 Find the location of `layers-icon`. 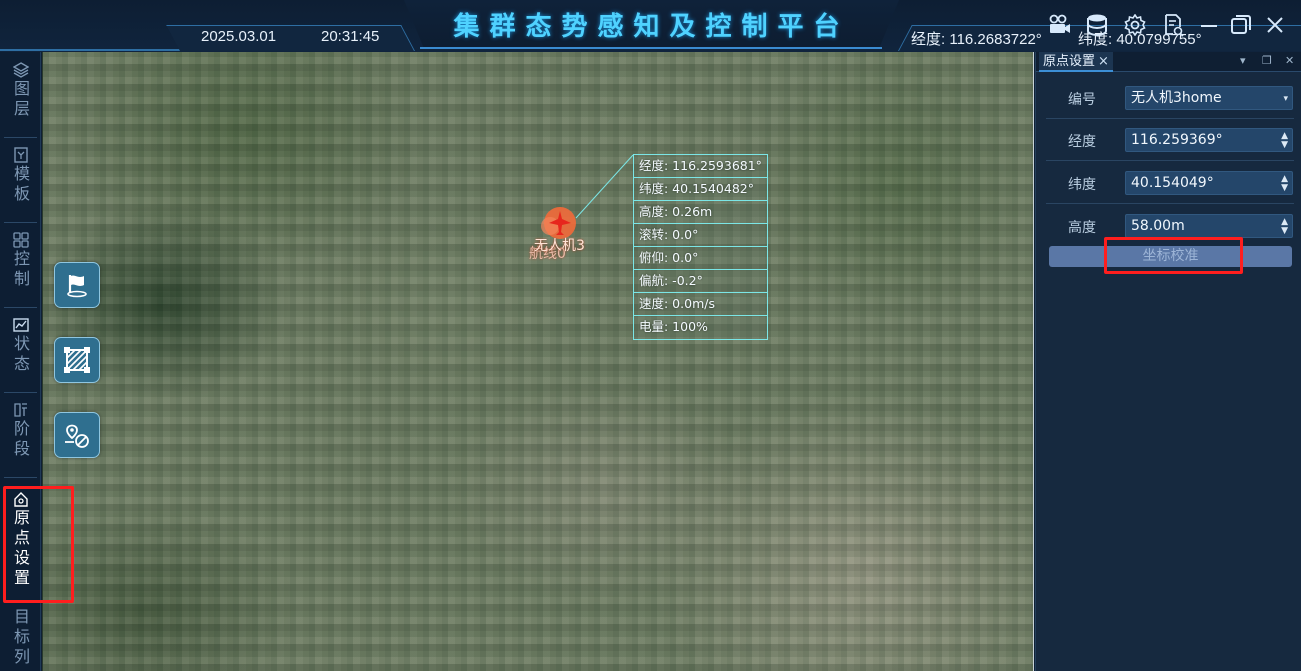

layers-icon is located at coordinates (20, 70).